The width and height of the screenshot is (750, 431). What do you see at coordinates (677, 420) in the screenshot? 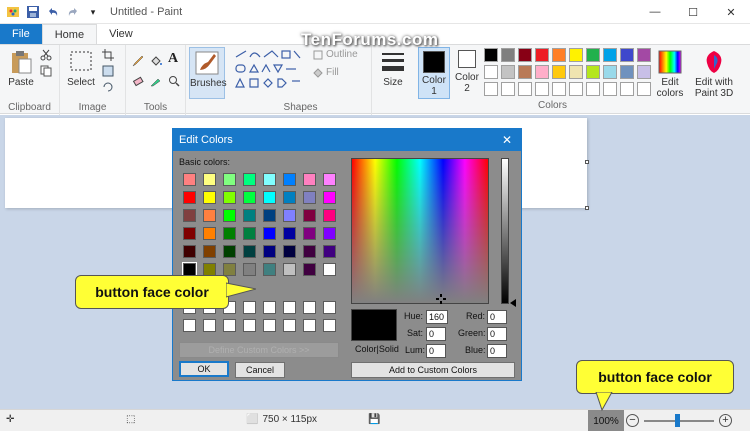
I see `zoom-slider-thumb` at bounding box center [677, 420].